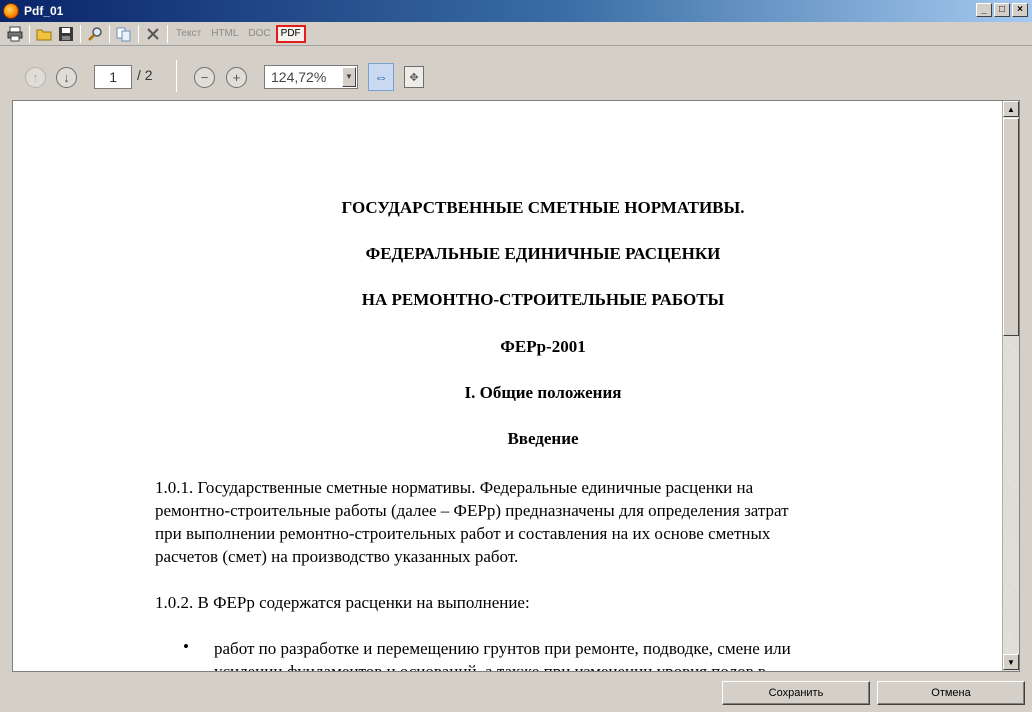 The height and width of the screenshot is (712, 1032). Describe the element at coordinates (1011, 109) in the screenshot. I see `scroll-up-button: ▲` at that location.